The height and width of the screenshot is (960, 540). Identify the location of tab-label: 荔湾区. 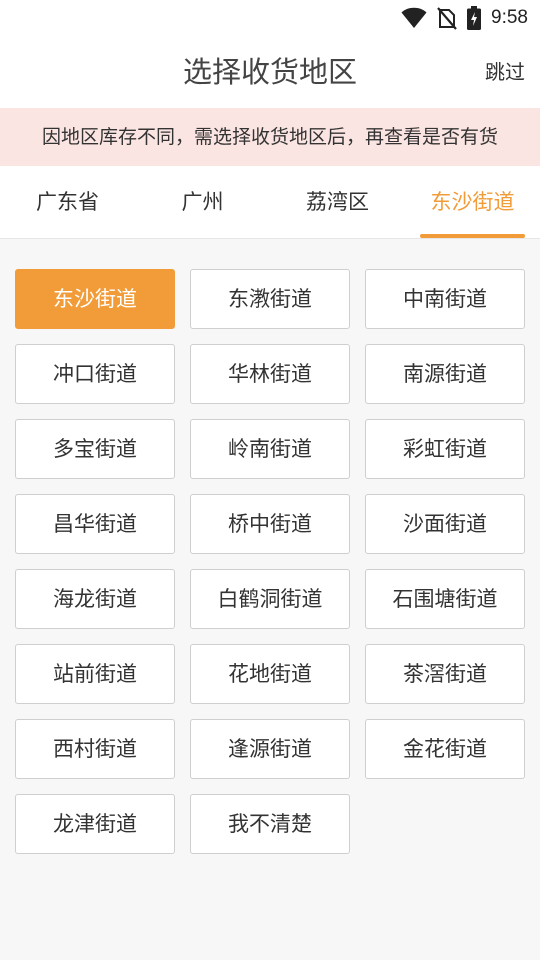
(337, 202).